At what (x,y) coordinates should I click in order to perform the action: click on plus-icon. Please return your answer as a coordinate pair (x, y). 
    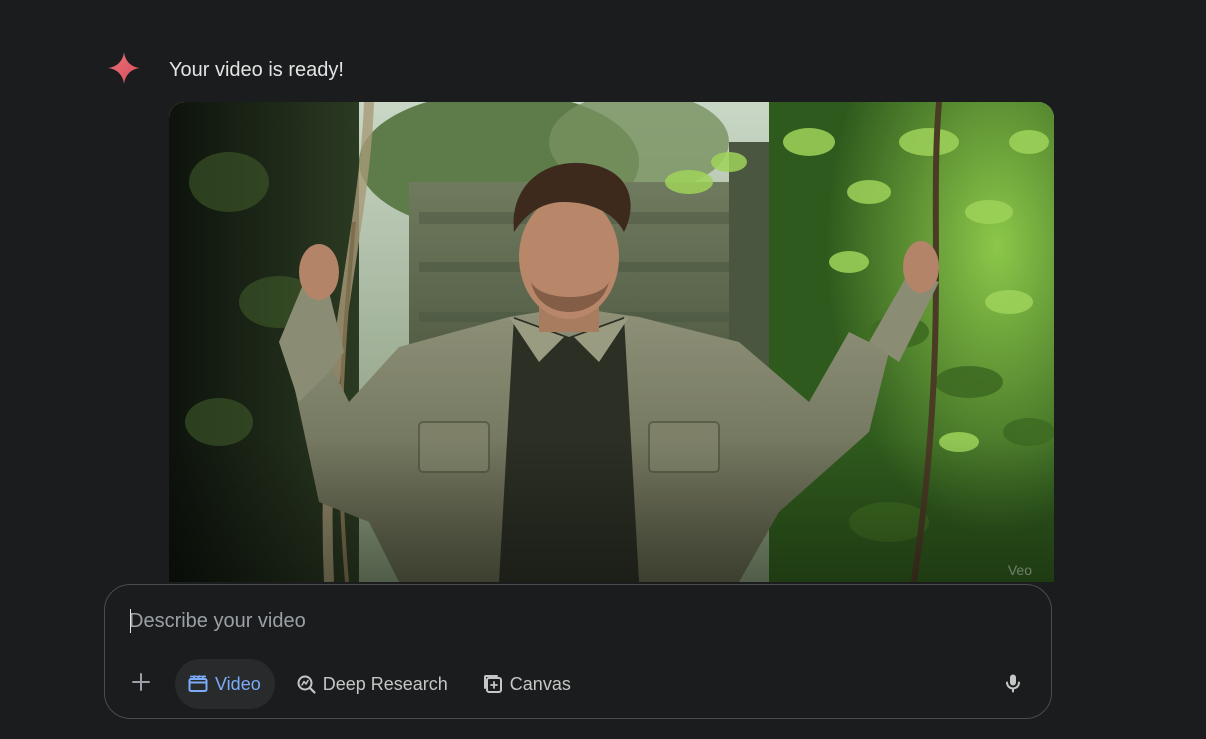
    Looking at the image, I should click on (141, 684).